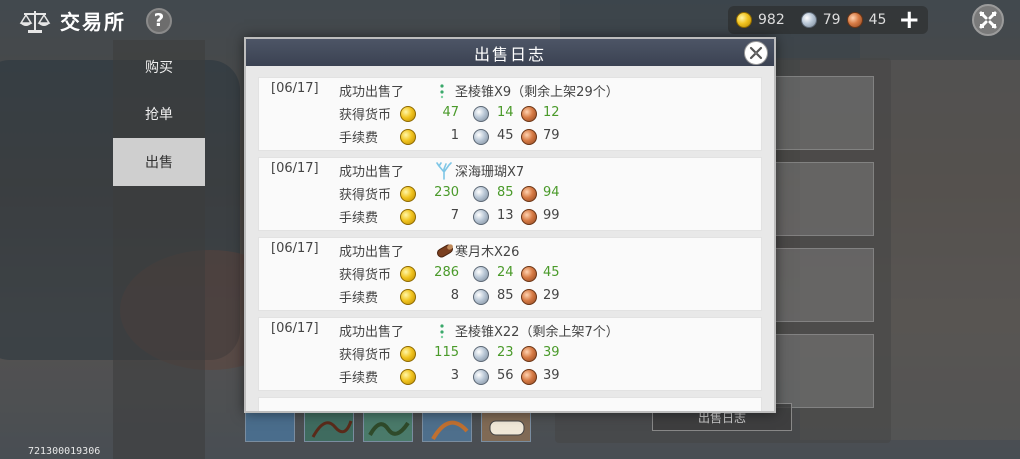 This screenshot has width=1020, height=459. I want to click on fee-row: 手续费 7 13 99, so click(510, 217).